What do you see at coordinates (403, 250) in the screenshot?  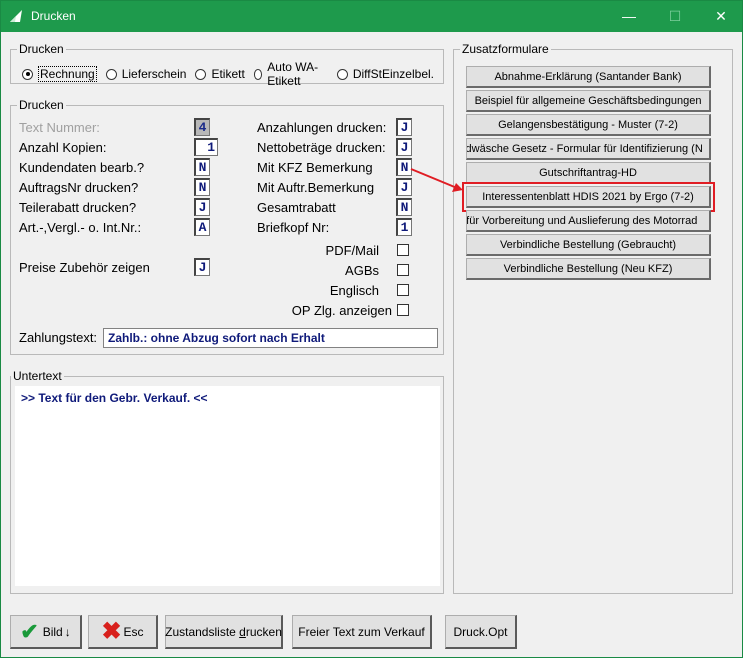 I see `pdf-mail-checkbox` at bounding box center [403, 250].